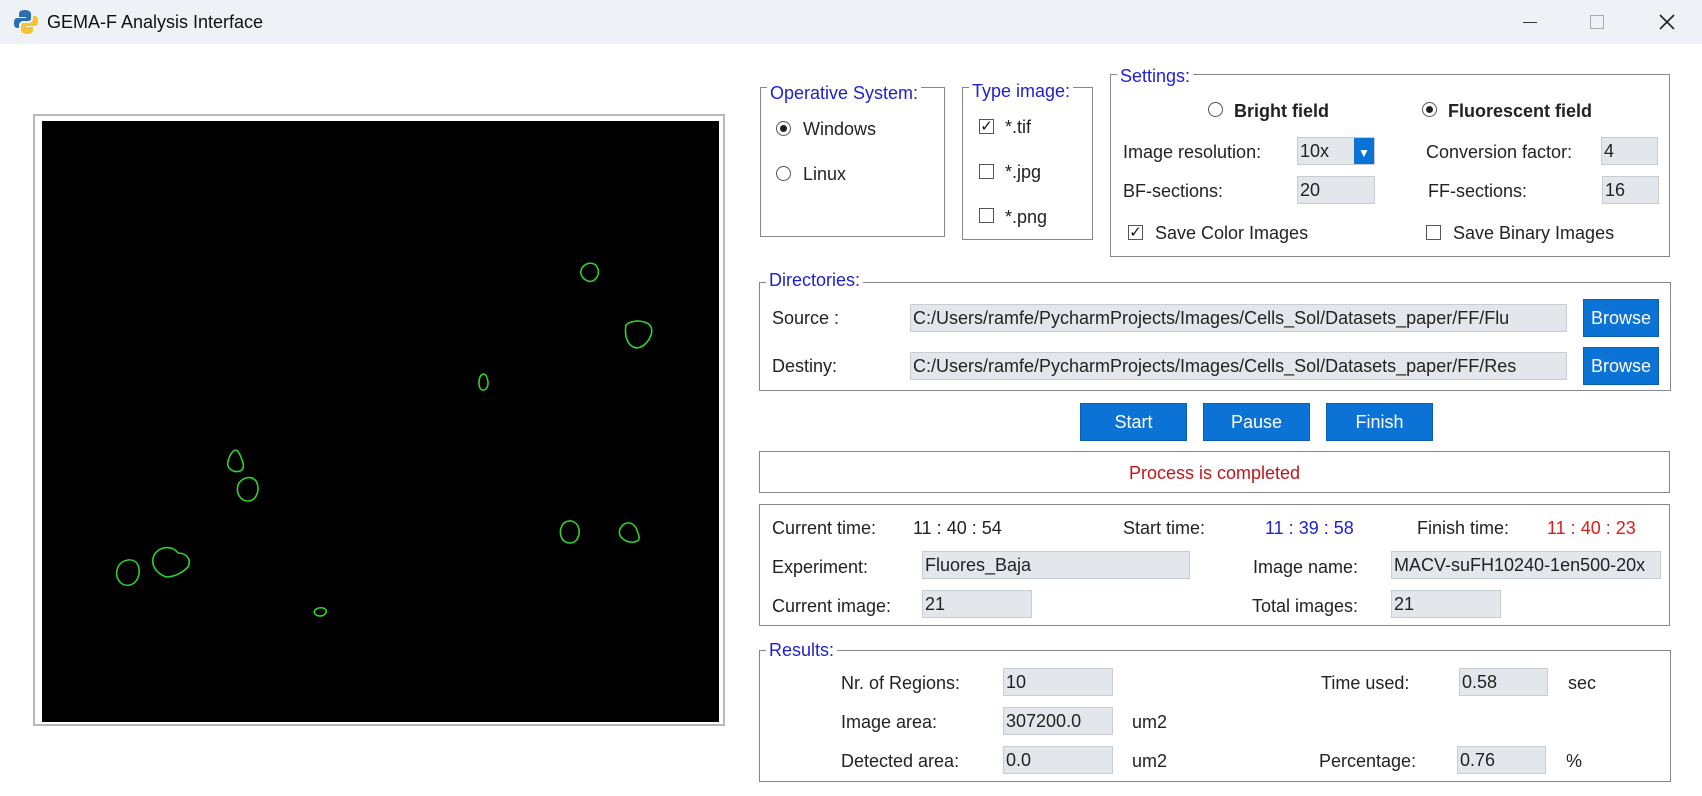 This screenshot has height=796, width=1702. What do you see at coordinates (1173, 191) in the screenshot?
I see `bf-sections-label: BF-sections:` at bounding box center [1173, 191].